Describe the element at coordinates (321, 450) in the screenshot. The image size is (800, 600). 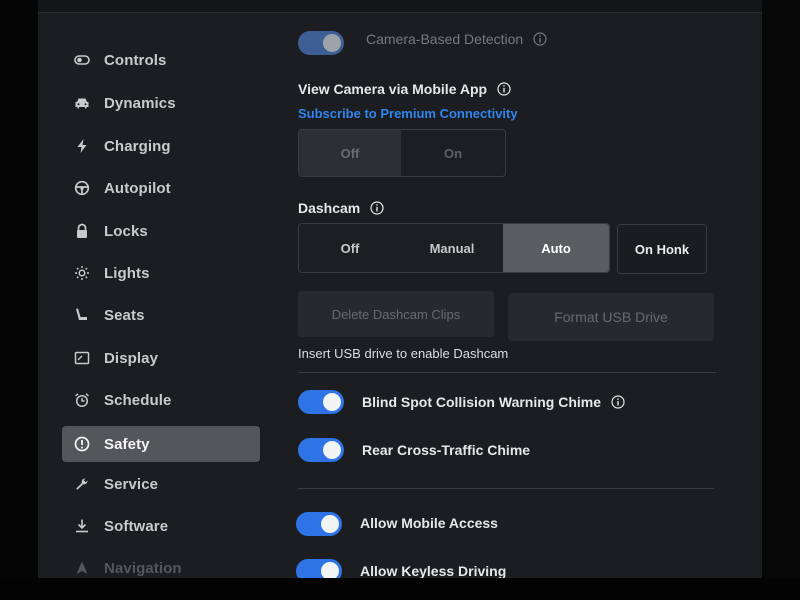
I see `rear-cross-traffic-toggle` at that location.